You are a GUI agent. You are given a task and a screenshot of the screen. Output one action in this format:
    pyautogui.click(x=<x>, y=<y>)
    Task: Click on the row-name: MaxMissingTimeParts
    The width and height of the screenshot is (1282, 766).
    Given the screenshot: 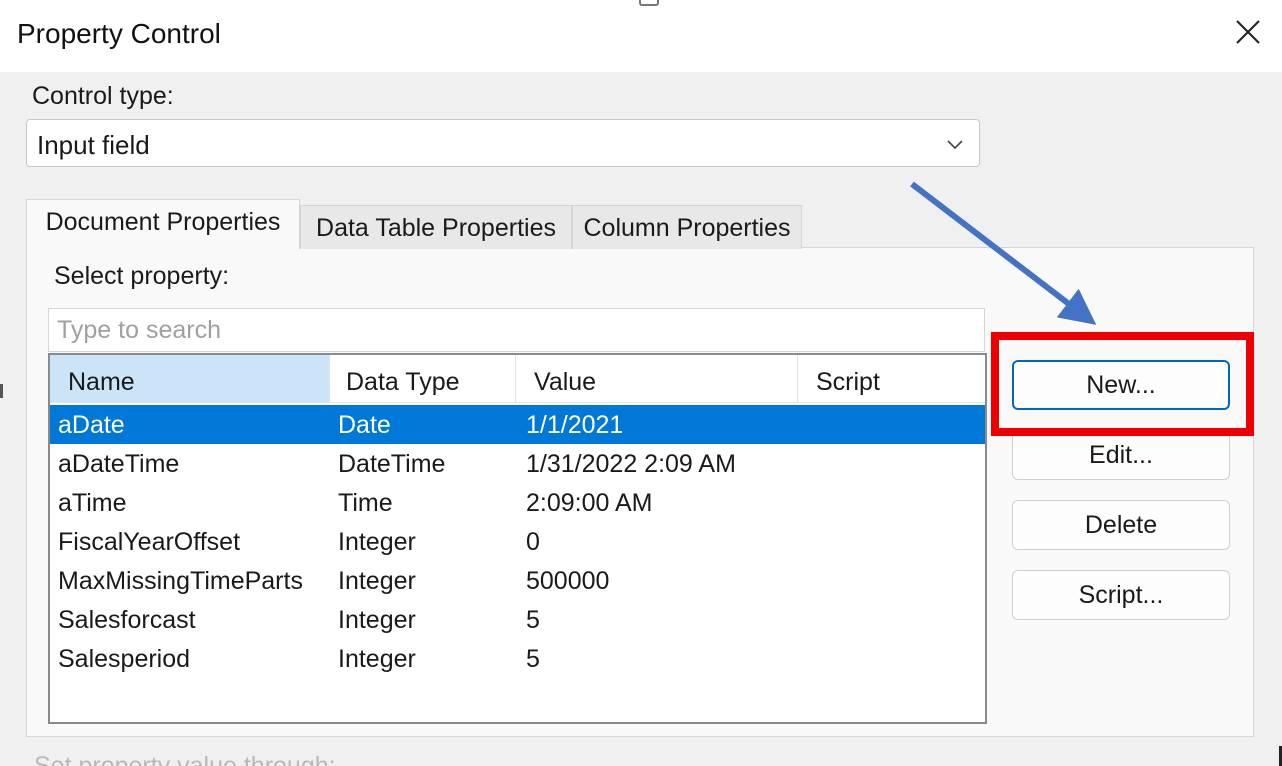 What is the action you would take?
    pyautogui.click(x=180, y=581)
    